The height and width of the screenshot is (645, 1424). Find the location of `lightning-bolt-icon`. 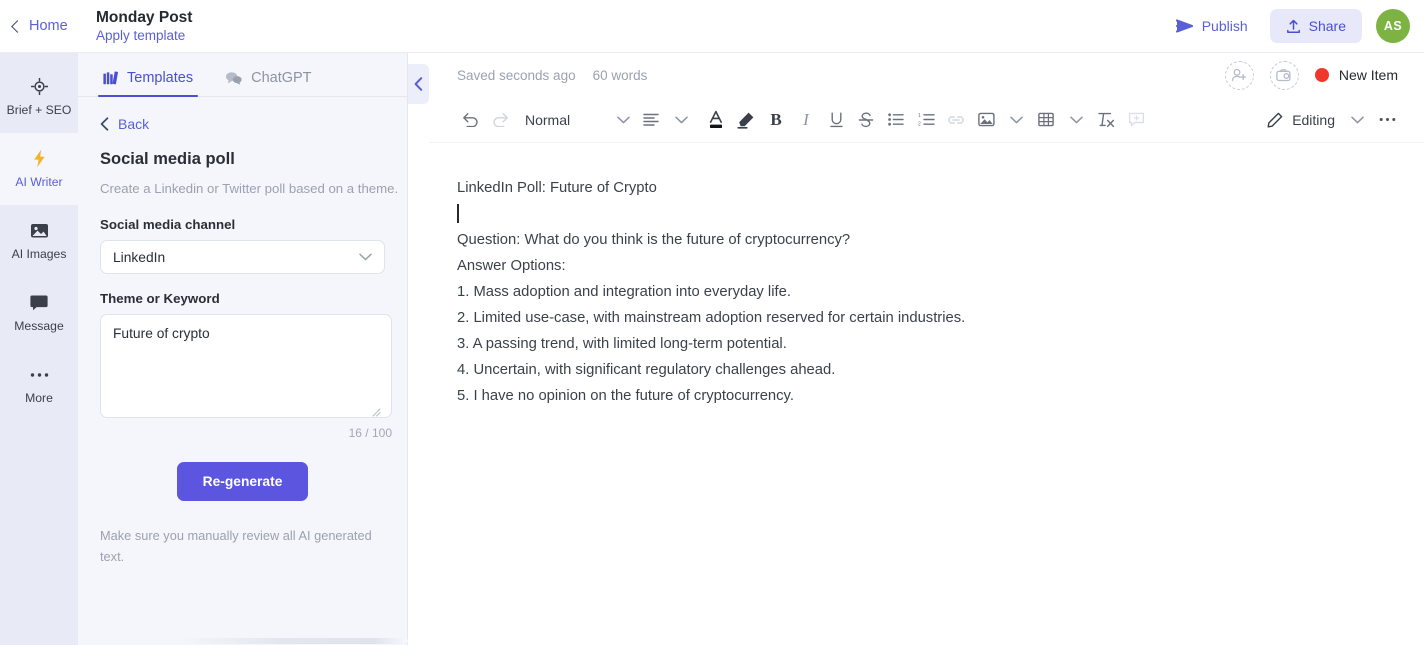

lightning-bolt-icon is located at coordinates (39, 158).